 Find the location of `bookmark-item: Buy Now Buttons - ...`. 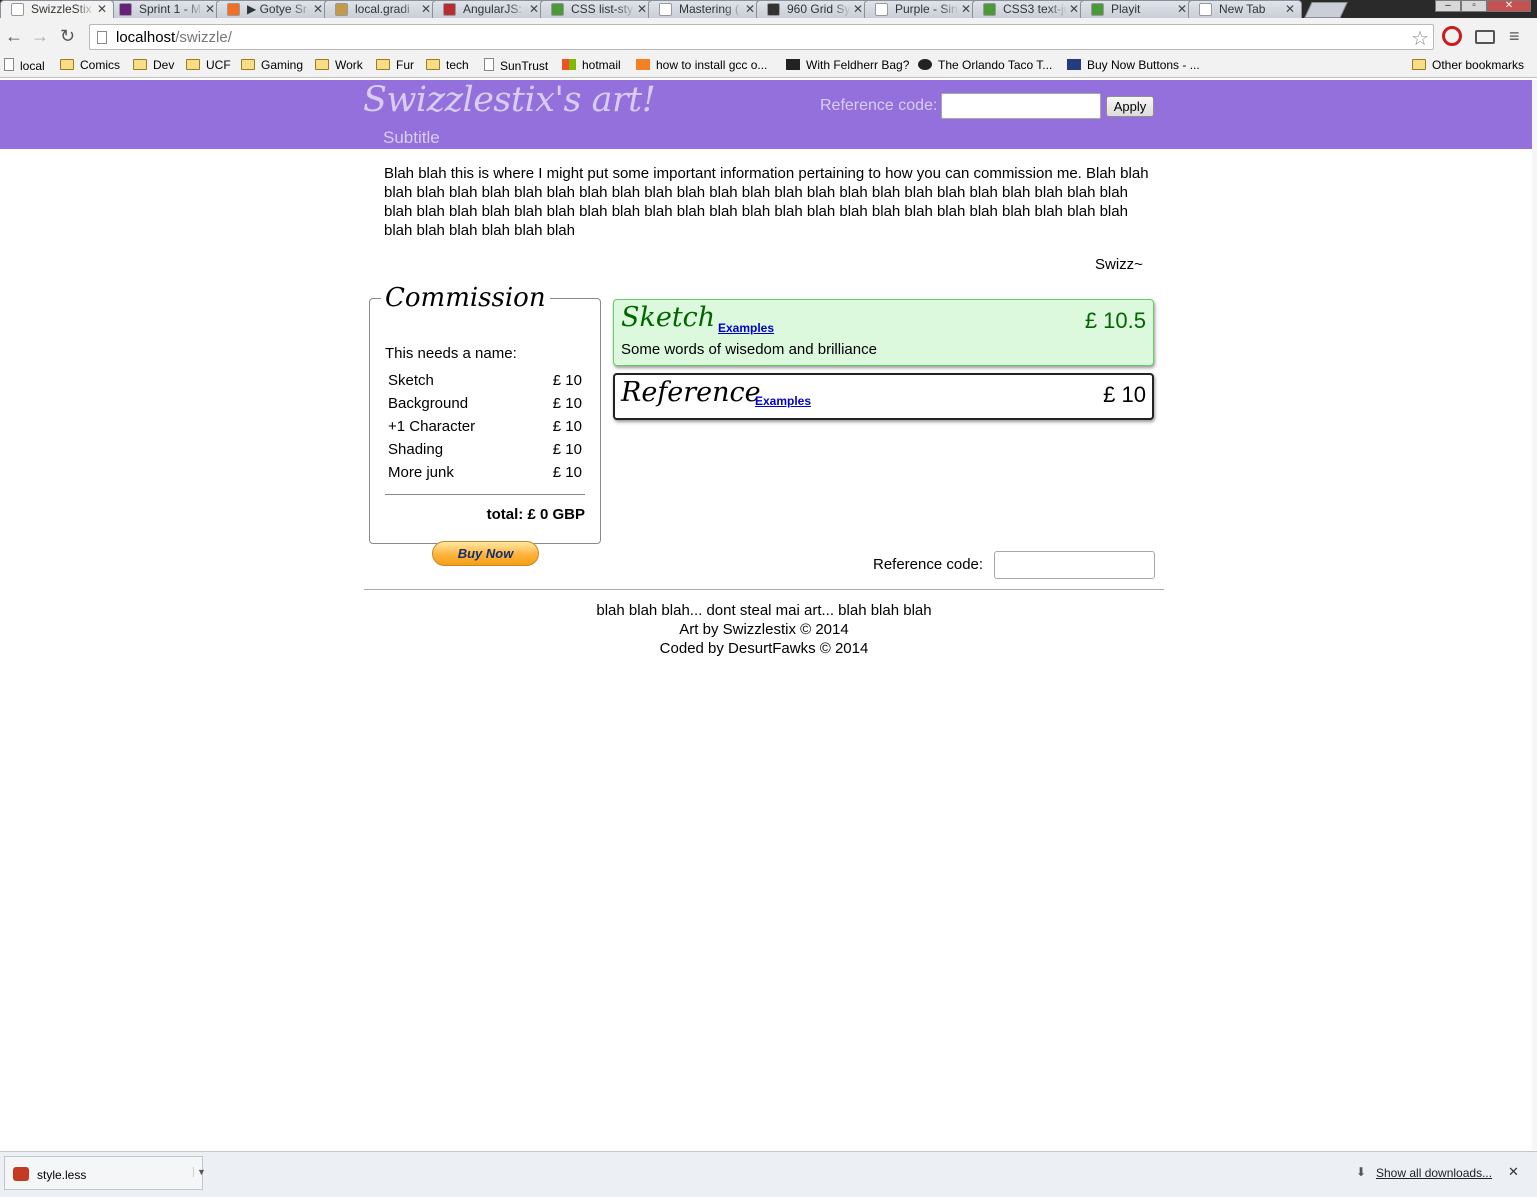

bookmark-item: Buy Now Buttons - ... is located at coordinates (1133, 65).